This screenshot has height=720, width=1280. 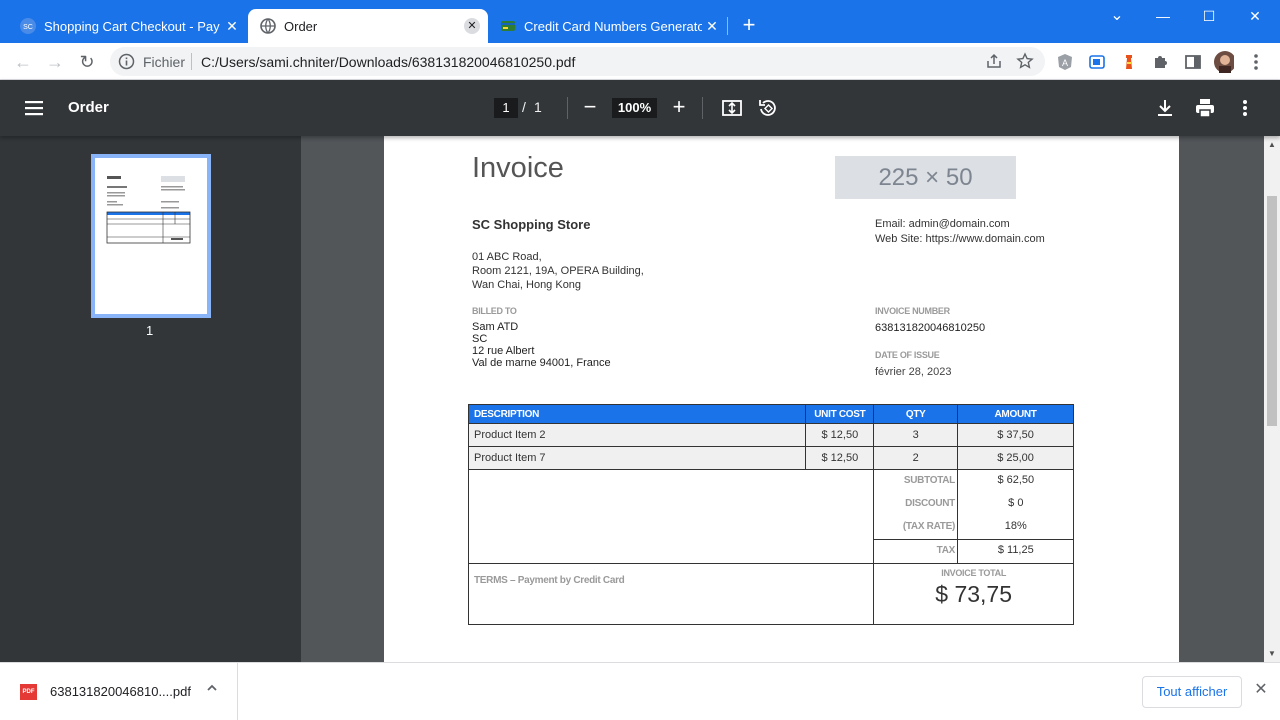 I want to click on fit-to-page-icon, so click(x=732, y=108).